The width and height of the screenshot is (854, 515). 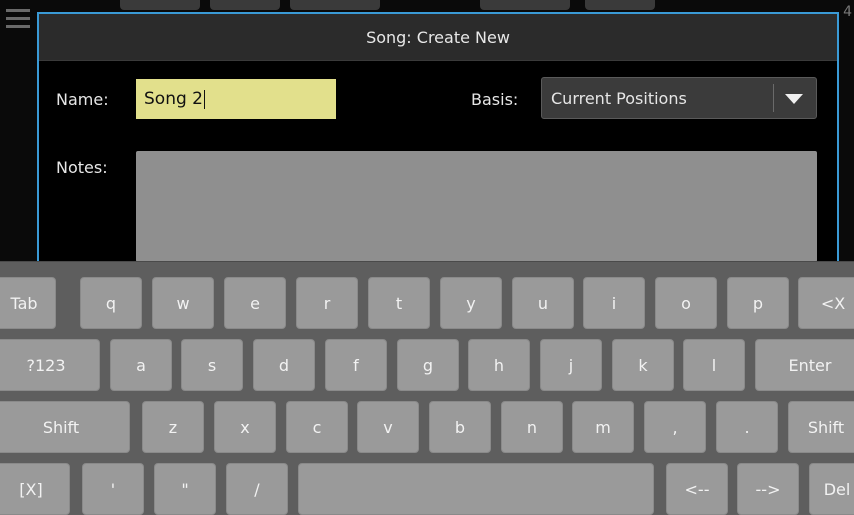 What do you see at coordinates (327, 303) in the screenshot?
I see `key-r: r` at bounding box center [327, 303].